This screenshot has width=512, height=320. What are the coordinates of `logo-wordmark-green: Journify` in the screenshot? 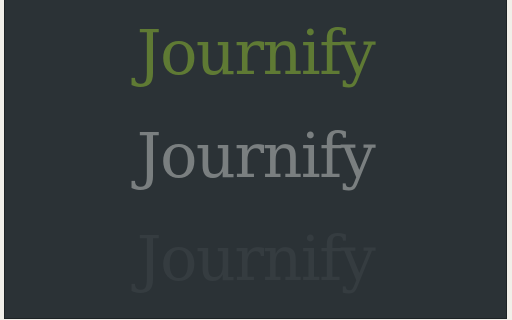 It's located at (256, 52).